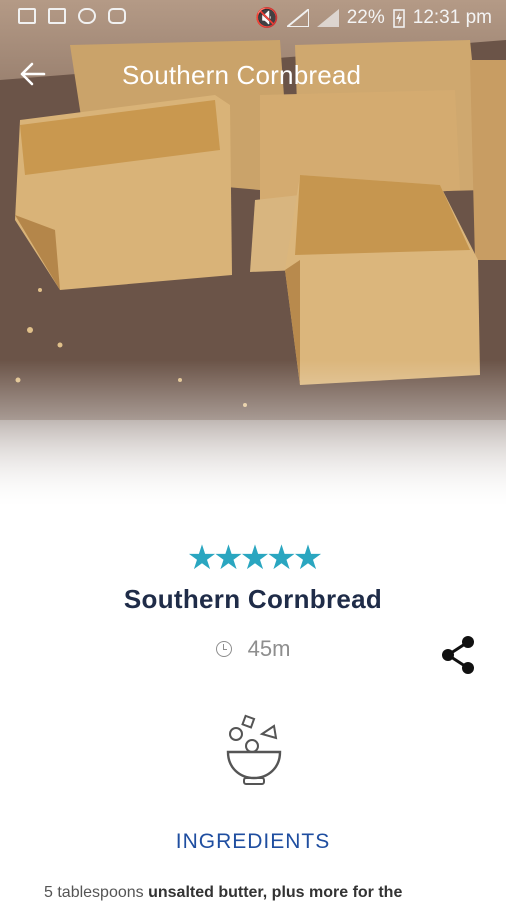  I want to click on share-button, so click(458, 655).